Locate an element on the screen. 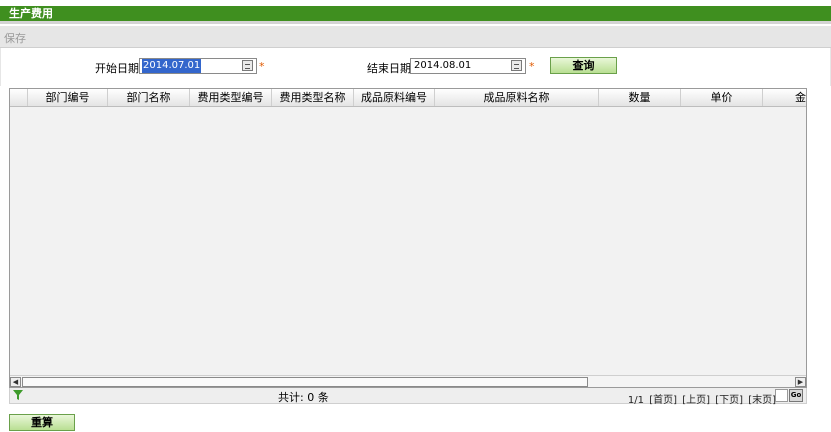 This screenshot has width=831, height=432. grid-footer: 共计: 0 条 1/1 [首页] [上页] [下页] [末页] Go is located at coordinates (408, 397).